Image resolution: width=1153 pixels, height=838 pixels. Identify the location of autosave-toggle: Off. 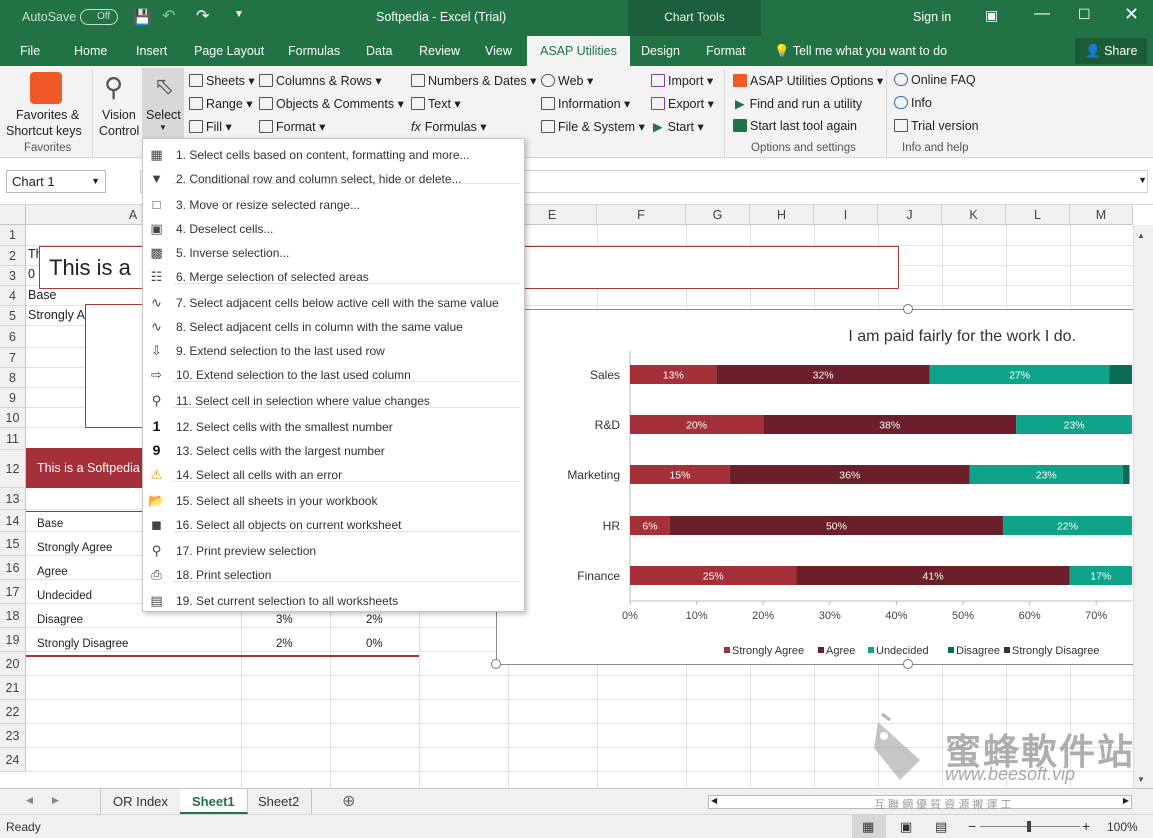
(99, 17).